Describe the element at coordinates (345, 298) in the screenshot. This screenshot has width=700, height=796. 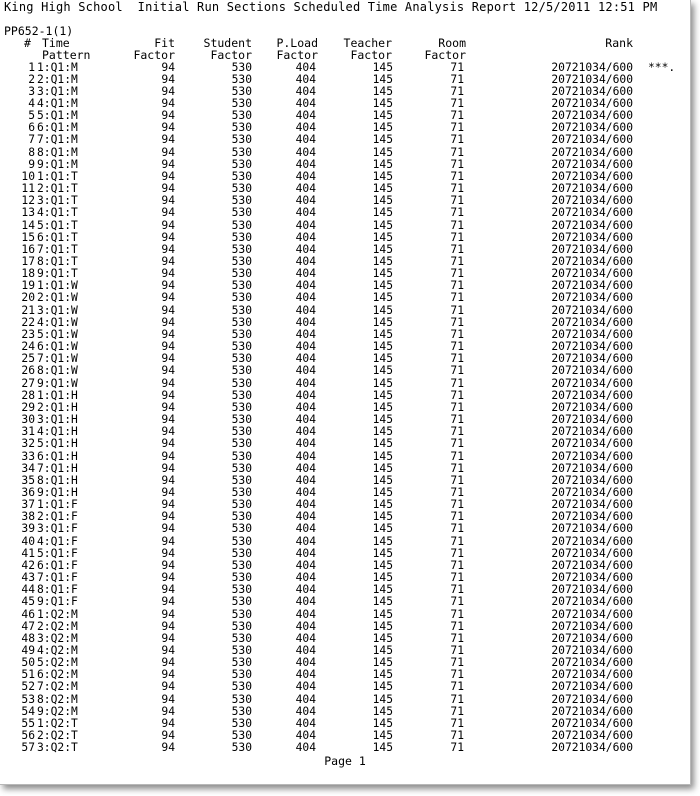
I see `table-row: 20 2:Q1:W 94 530 404 145 71 20721034/600` at that location.